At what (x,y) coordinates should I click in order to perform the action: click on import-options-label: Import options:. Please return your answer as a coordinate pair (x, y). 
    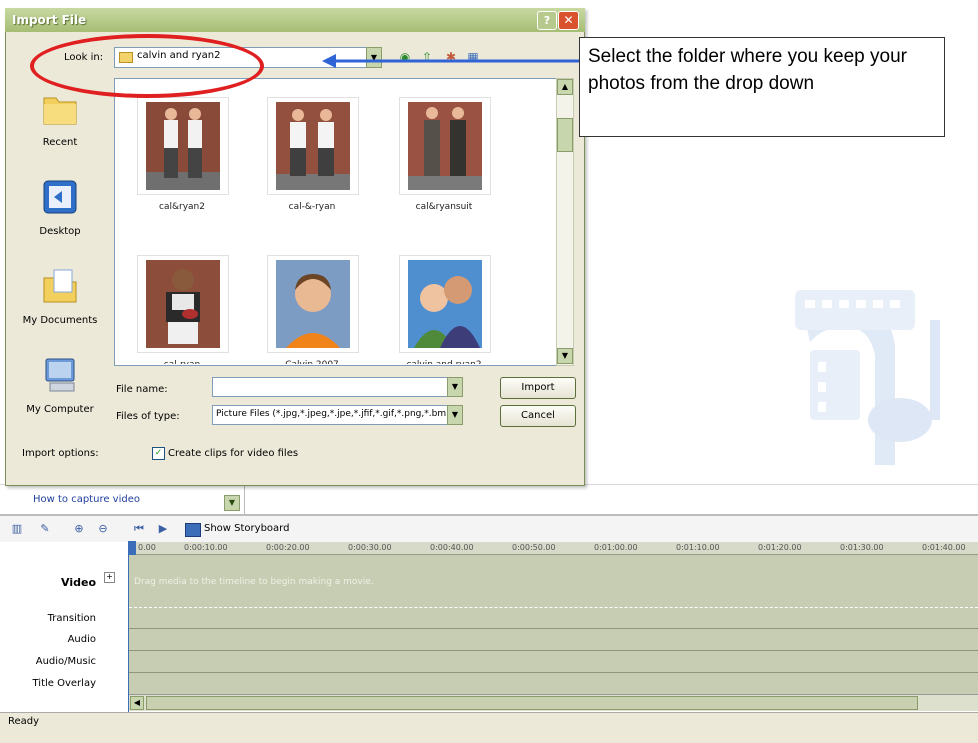
    Looking at the image, I should click on (60, 453).